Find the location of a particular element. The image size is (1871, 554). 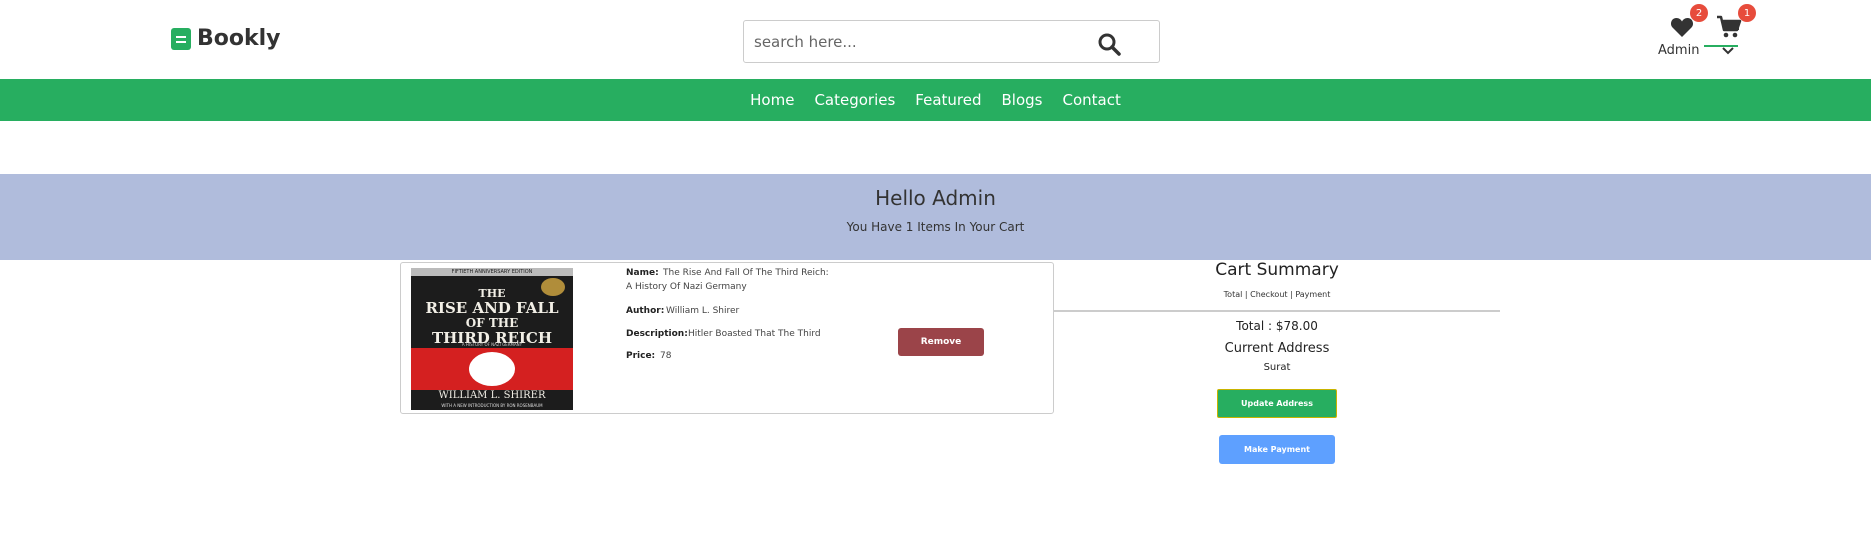

cover-title: THE RISE AND FALL OF THE THIRD REICH is located at coordinates (492, 317).